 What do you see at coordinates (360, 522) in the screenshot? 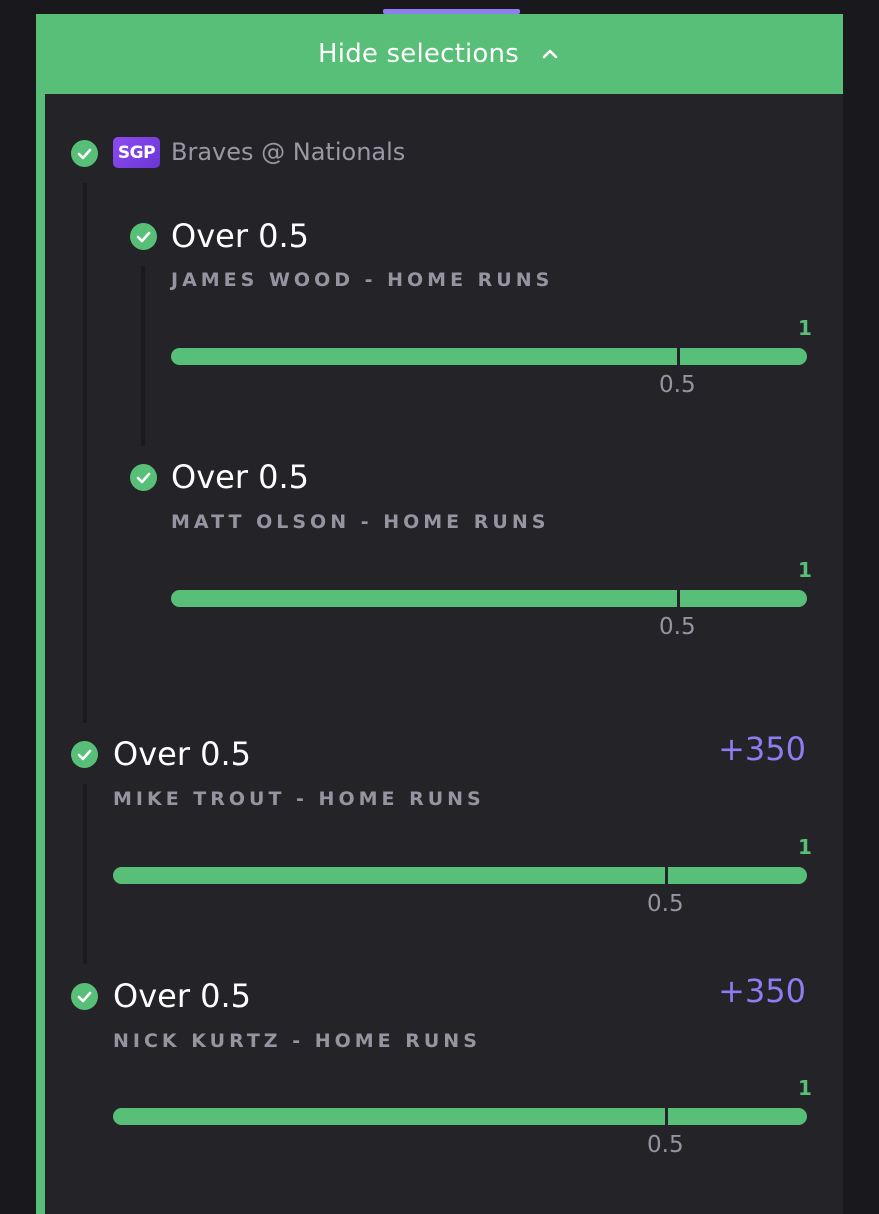
I see `leg-subtitle: MATT OLSON - HOME RUNS` at bounding box center [360, 522].